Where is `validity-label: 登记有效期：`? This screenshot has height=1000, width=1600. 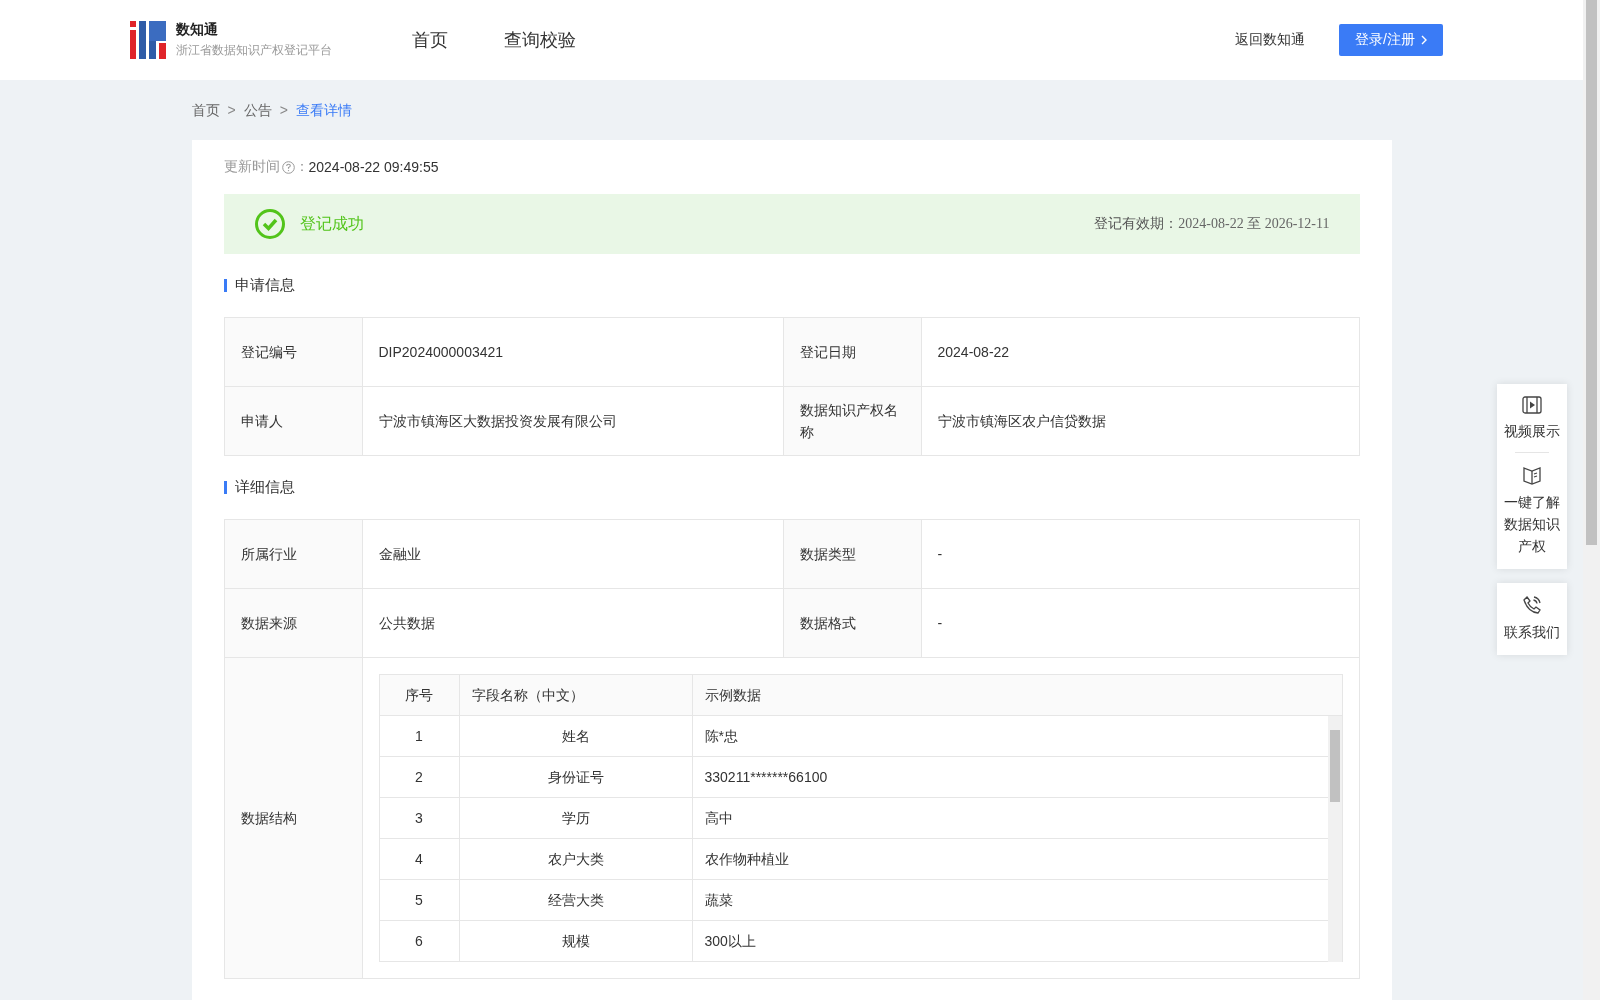 validity-label: 登记有效期： is located at coordinates (1136, 224).